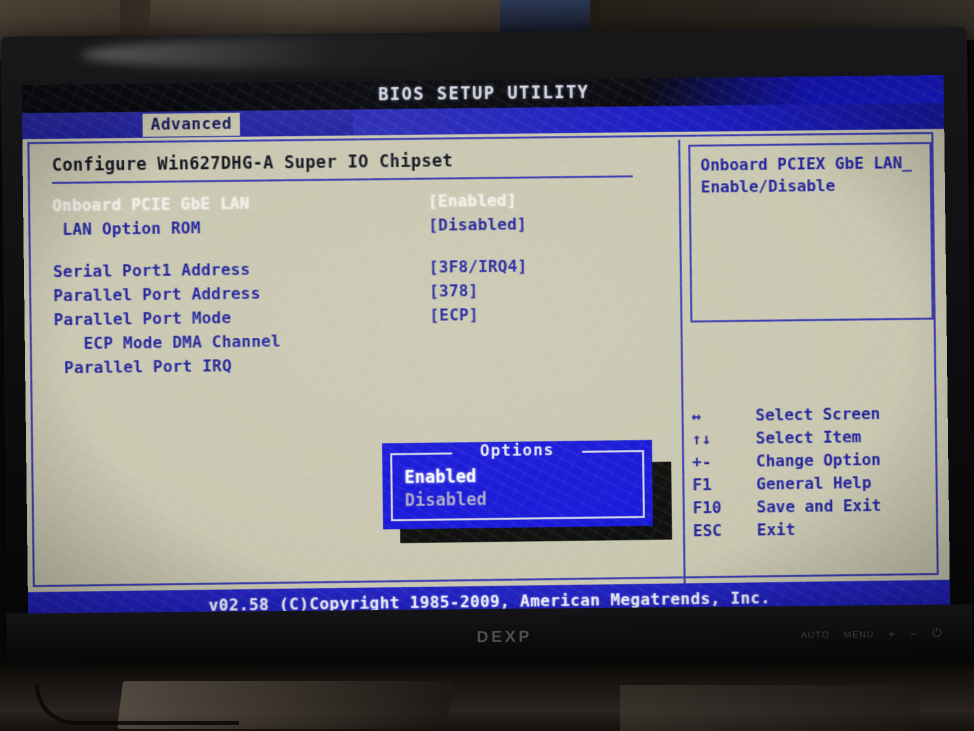  I want to click on key-legend-description: Select Item, so click(808, 437).